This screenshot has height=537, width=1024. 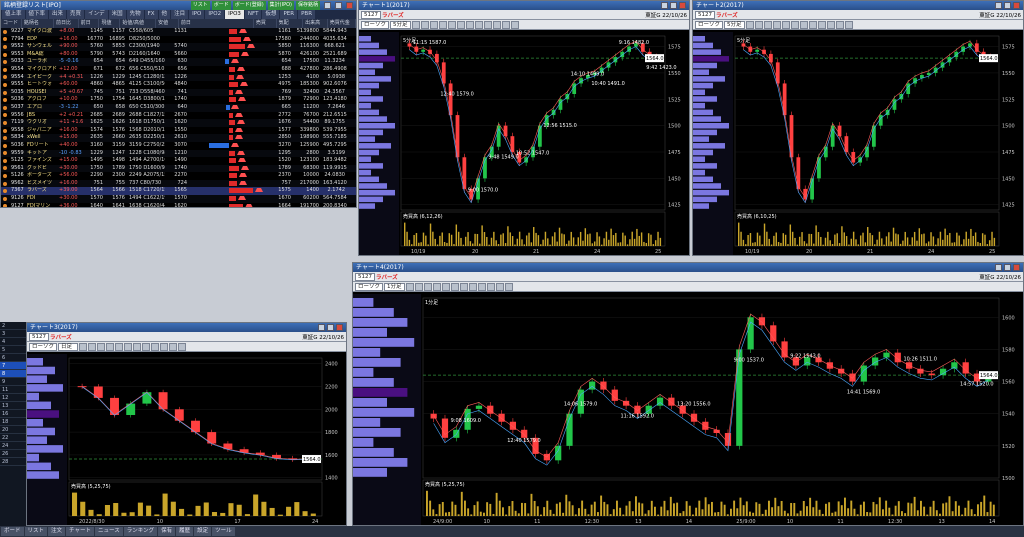 What do you see at coordinates (96, 14) in the screenshot?
I see `list-tab: インデ` at bounding box center [96, 14].